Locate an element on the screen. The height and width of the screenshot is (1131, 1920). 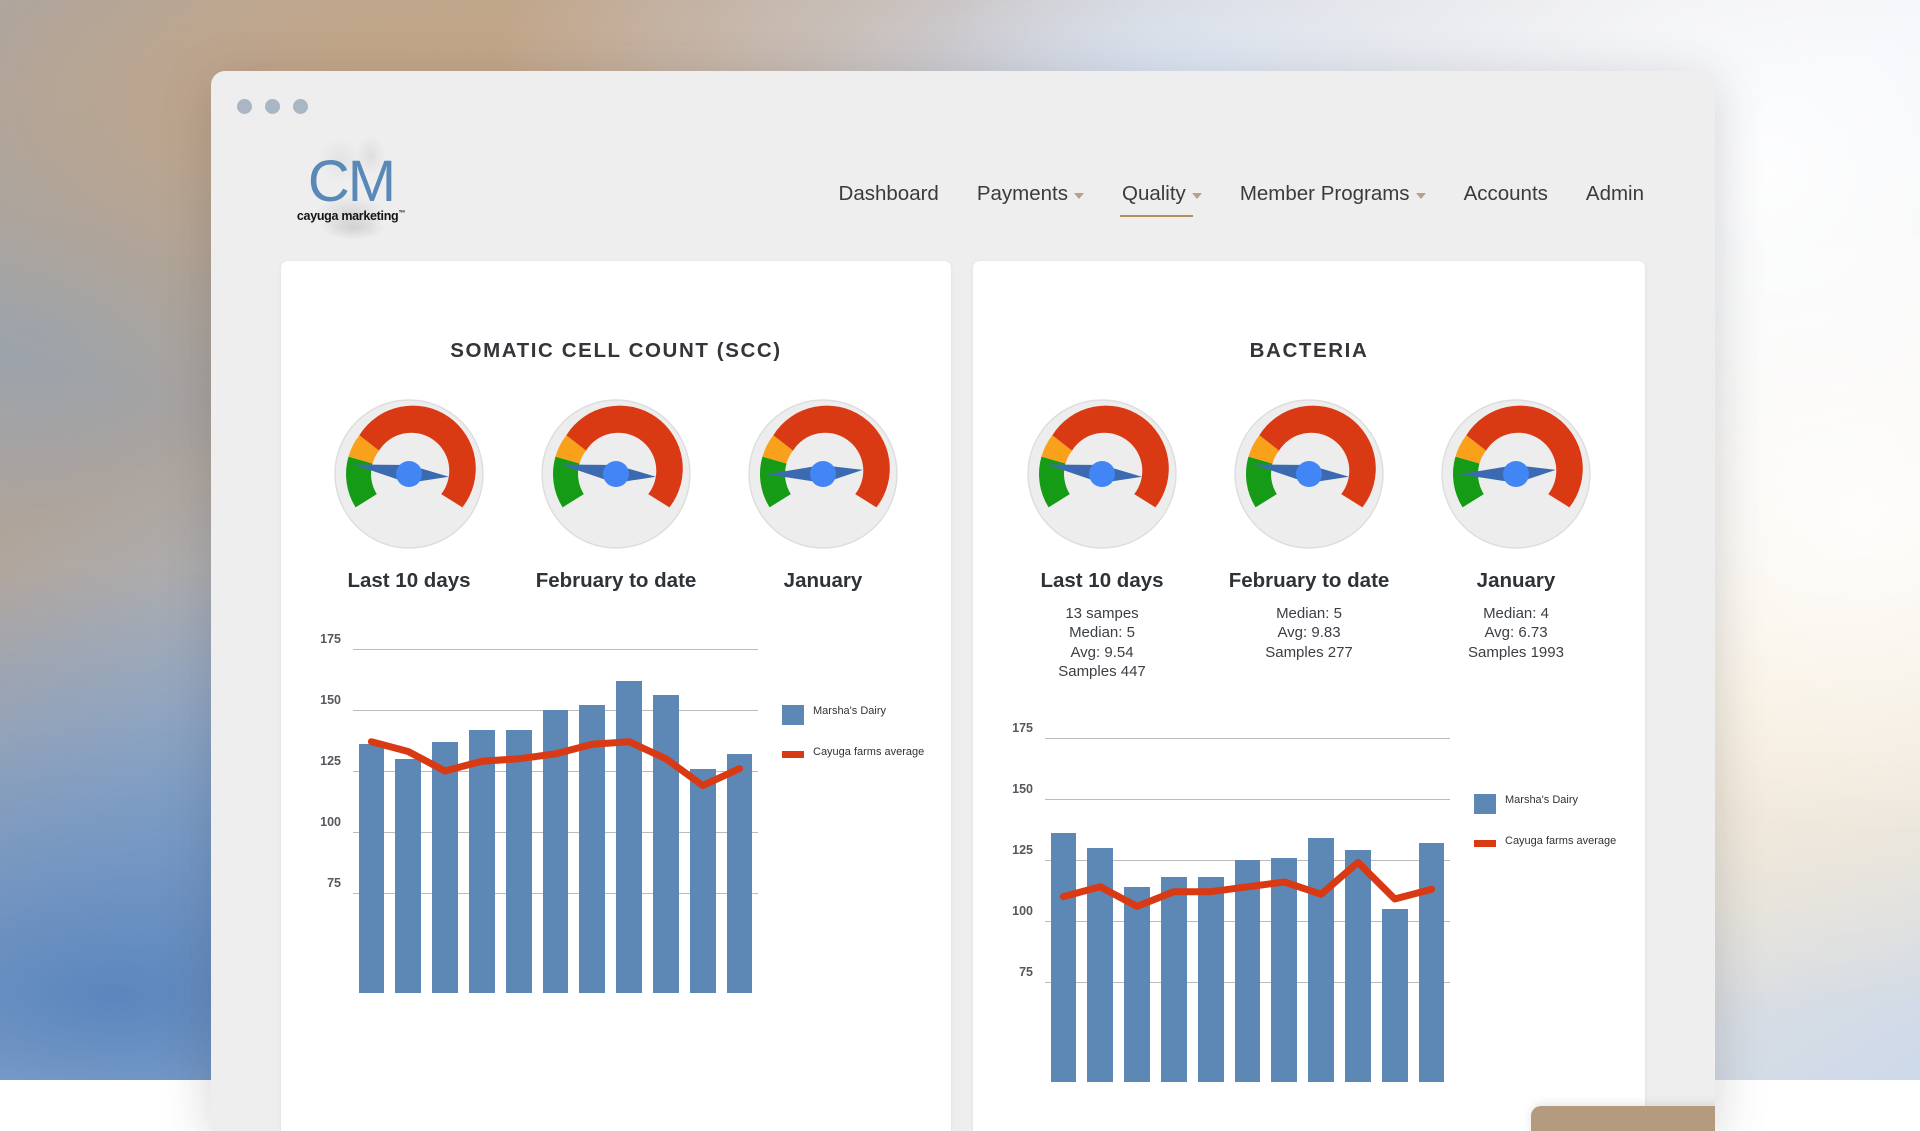
gauge-column-january: JanuaryMedian: 4Avg: 6.73Samples 1993 is located at coordinates (1516, 540).